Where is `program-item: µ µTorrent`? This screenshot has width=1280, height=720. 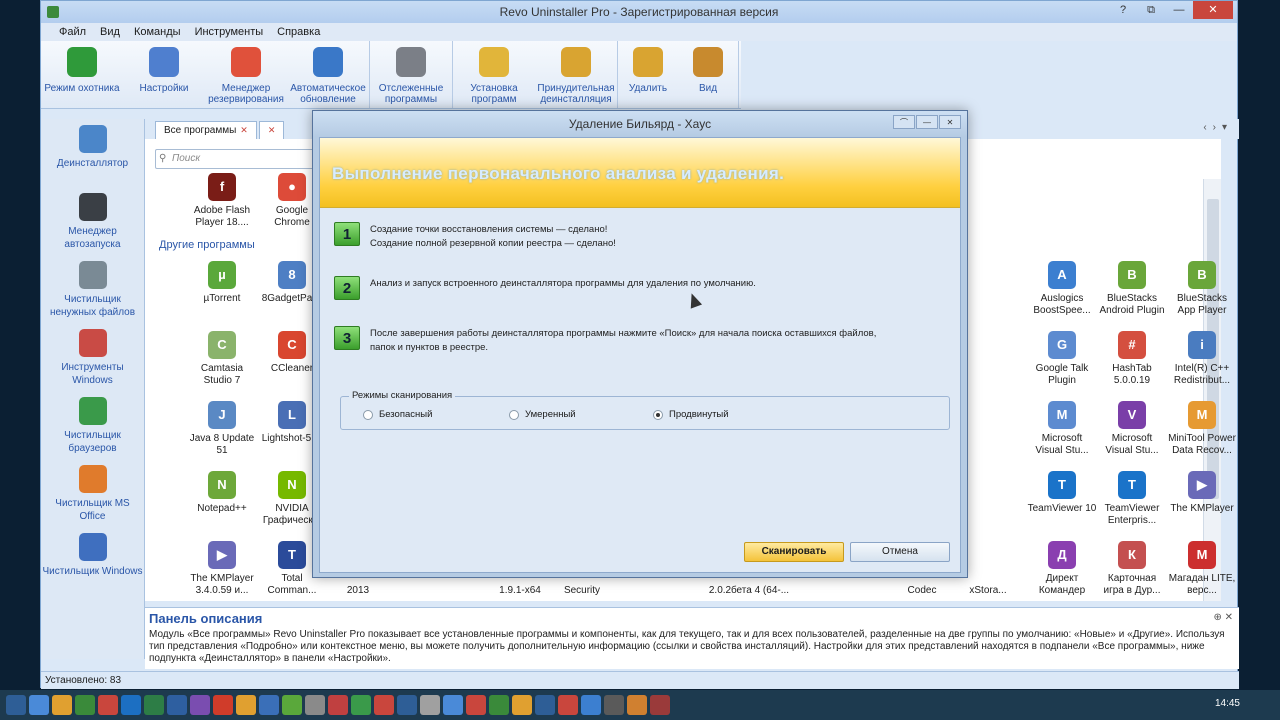 program-item: µ µTorrent is located at coordinates (222, 283).